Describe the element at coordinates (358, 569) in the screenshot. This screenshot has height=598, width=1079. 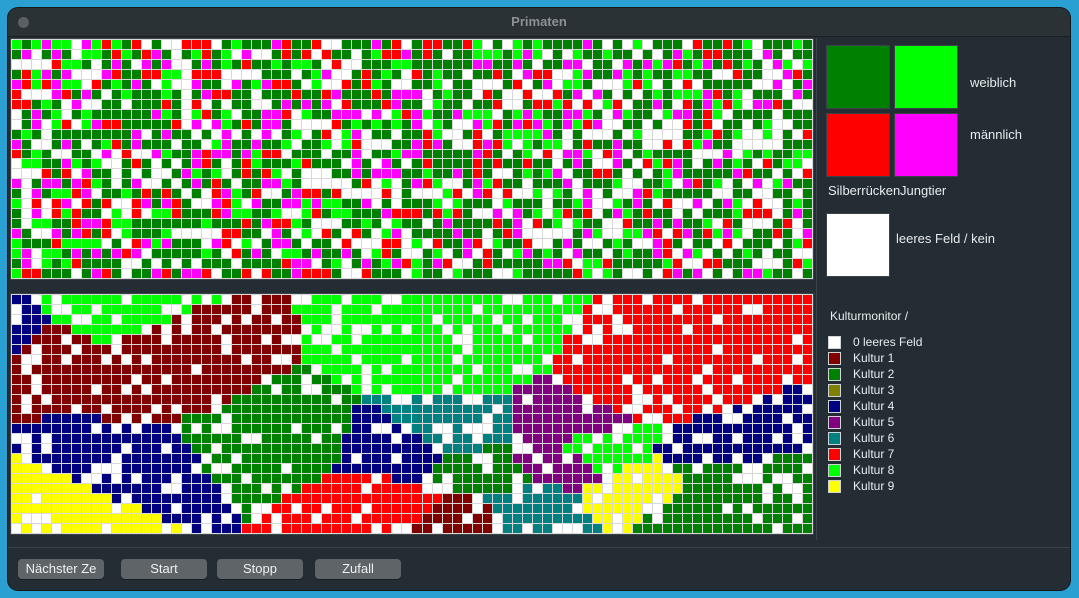
I see `random-button: Zufall` at that location.